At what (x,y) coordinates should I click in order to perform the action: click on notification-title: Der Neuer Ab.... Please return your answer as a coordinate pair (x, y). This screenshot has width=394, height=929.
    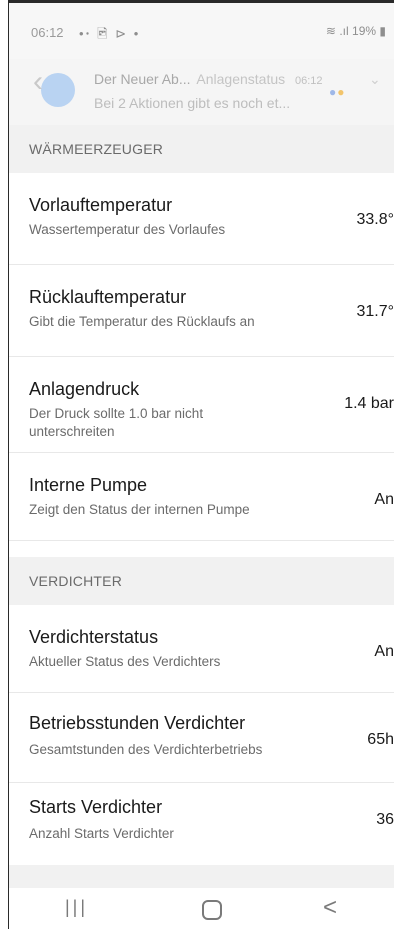
    Looking at the image, I should click on (142, 79).